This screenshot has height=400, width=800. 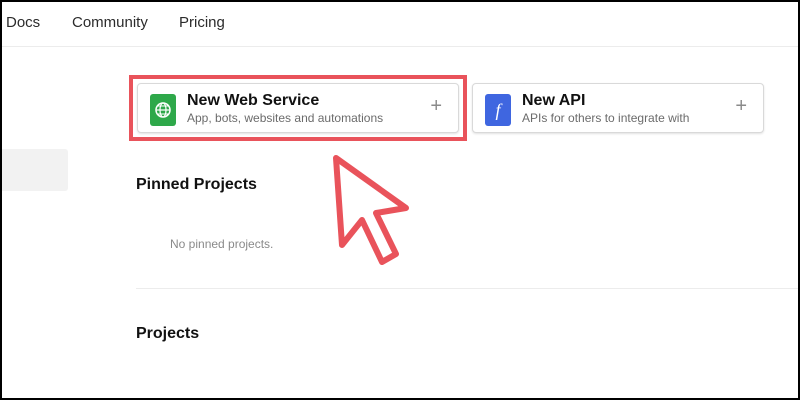 I want to click on card-description: APIs for others to integrate with, so click(x=606, y=118).